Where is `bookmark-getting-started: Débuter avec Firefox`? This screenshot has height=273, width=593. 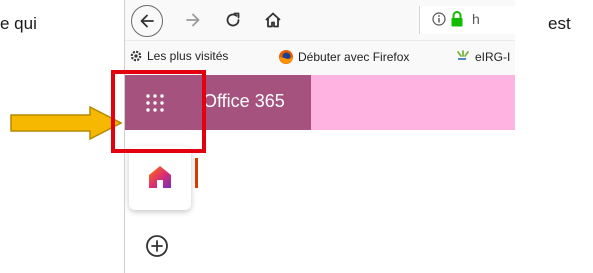 bookmark-getting-started: Débuter avec Firefox is located at coordinates (343, 57).